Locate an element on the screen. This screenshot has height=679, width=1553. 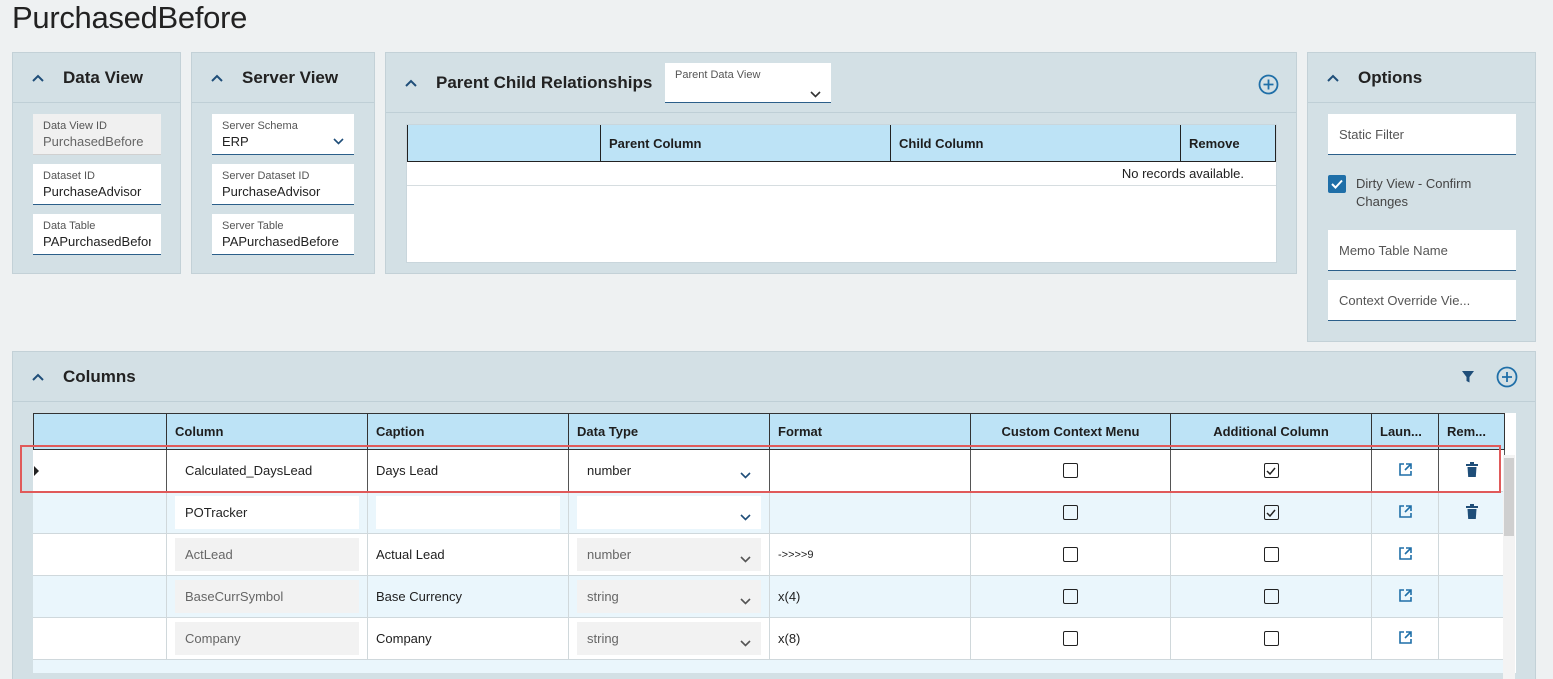
data-type-select: number is located at coordinates (669, 470).